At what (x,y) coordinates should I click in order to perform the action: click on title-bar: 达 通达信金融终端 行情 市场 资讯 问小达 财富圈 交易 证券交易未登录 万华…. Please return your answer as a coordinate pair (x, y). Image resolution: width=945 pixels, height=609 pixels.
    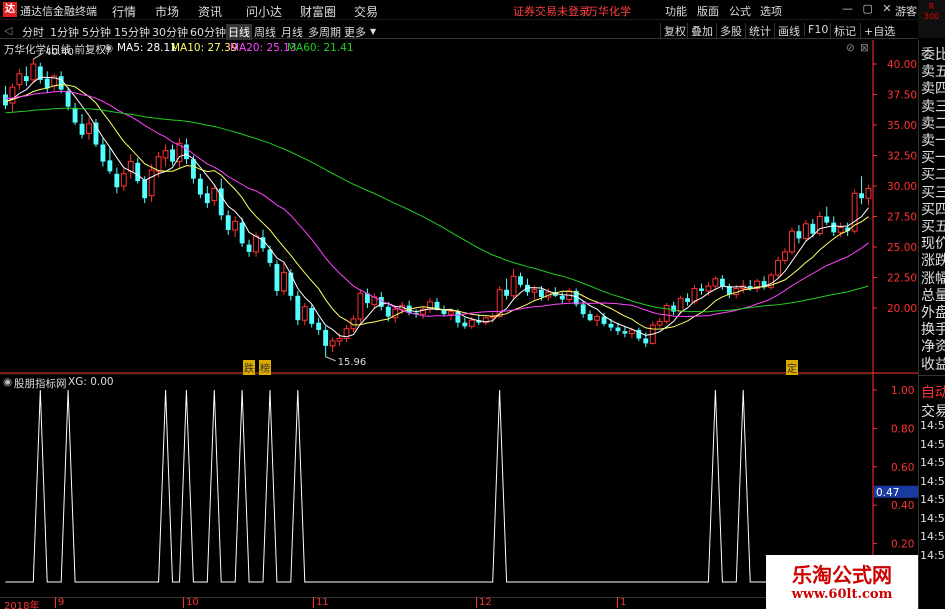
    Looking at the image, I should click on (472, 10).